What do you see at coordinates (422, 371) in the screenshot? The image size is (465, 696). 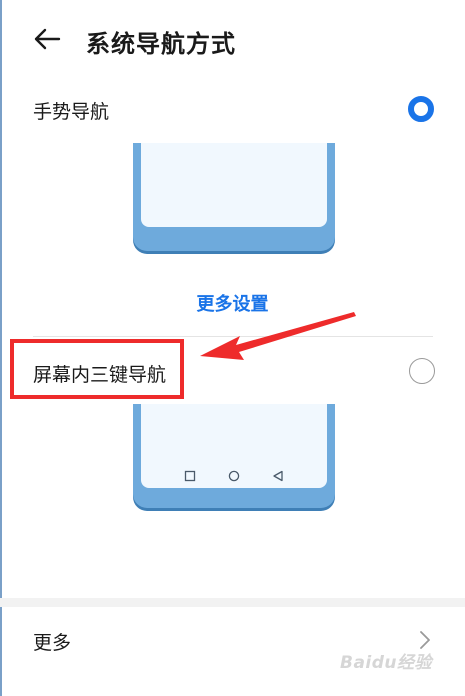 I see `three-key-nav-radio` at bounding box center [422, 371].